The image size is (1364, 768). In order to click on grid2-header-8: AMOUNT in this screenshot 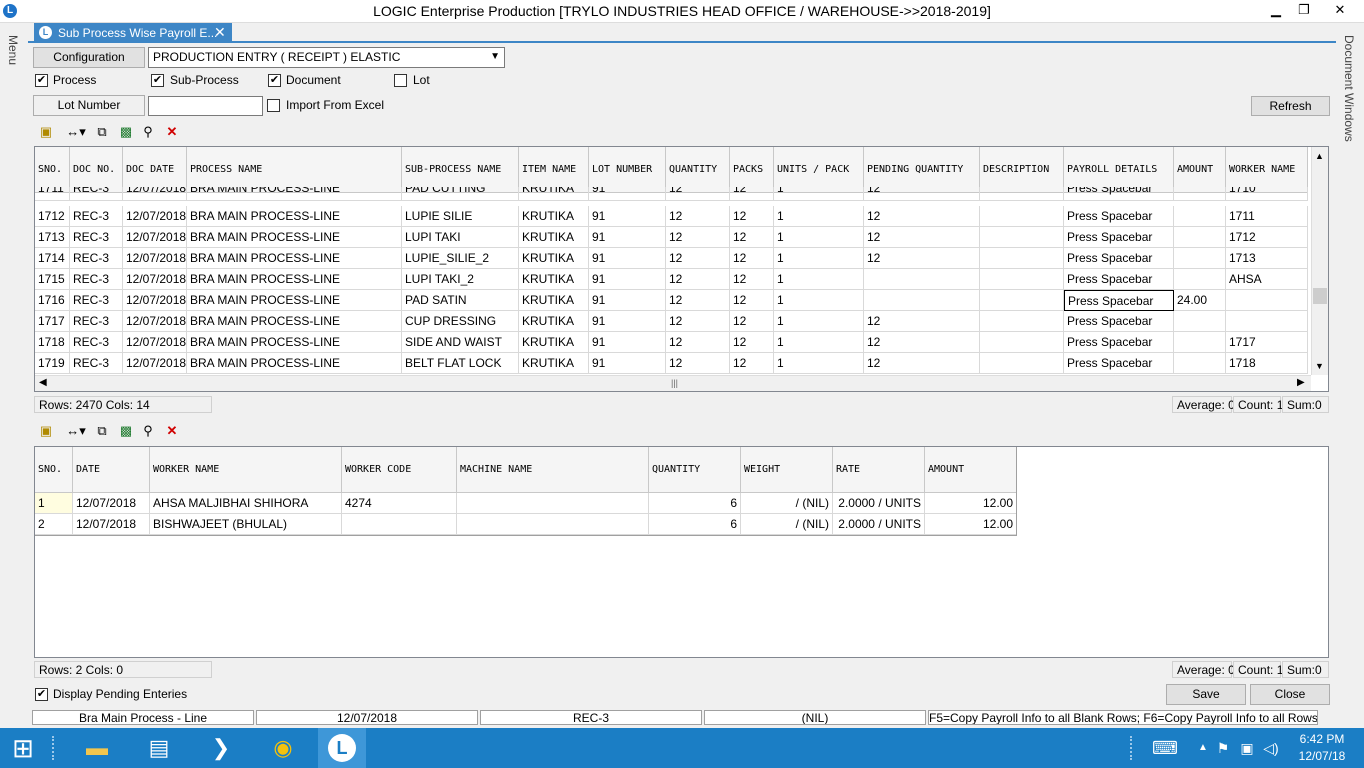, I will do `click(971, 470)`.